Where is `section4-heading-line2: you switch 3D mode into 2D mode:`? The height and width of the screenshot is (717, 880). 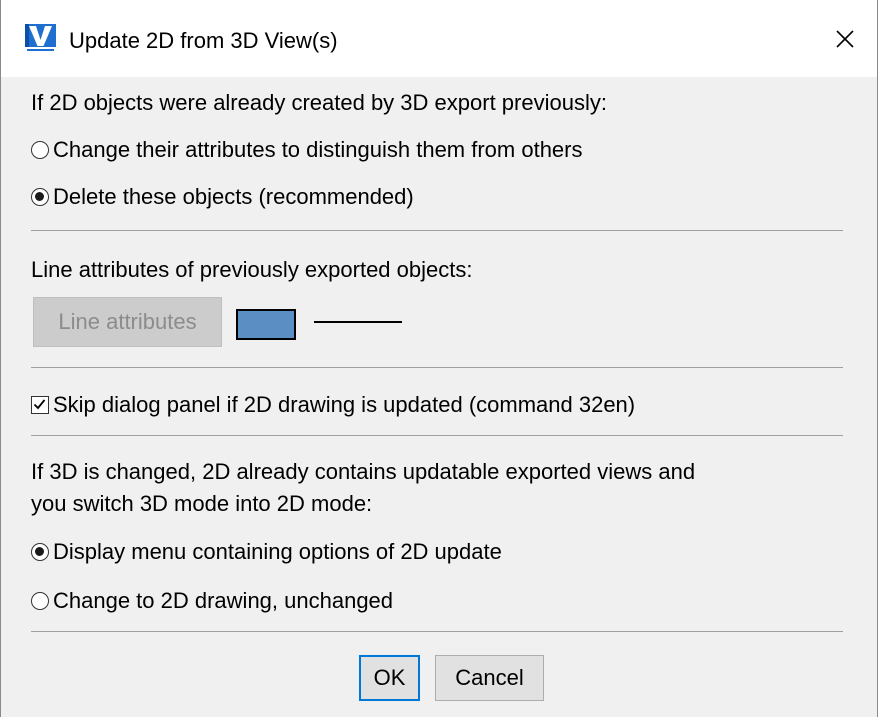
section4-heading-line2: you switch 3D mode into 2D mode: is located at coordinates (202, 503).